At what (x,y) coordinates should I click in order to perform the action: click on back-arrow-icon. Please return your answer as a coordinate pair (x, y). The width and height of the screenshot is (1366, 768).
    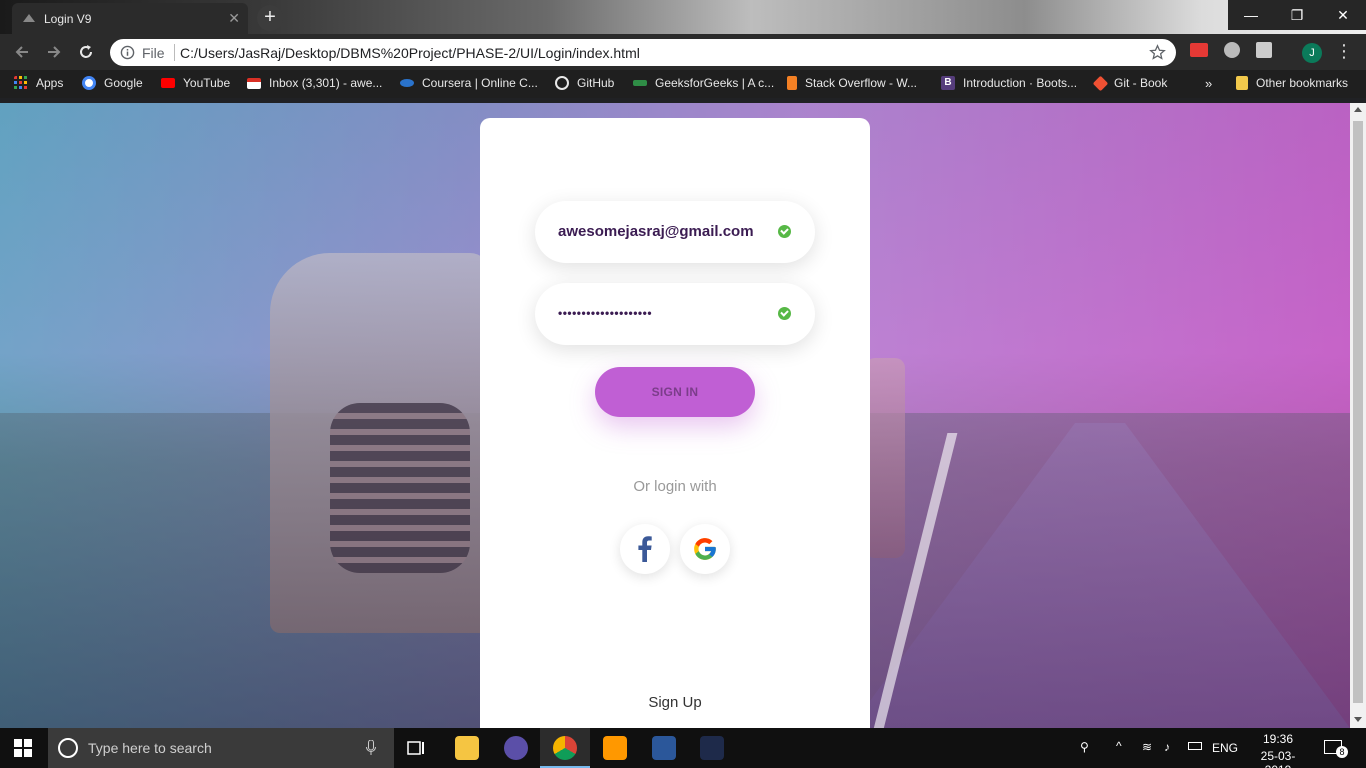
    Looking at the image, I should click on (22, 52).